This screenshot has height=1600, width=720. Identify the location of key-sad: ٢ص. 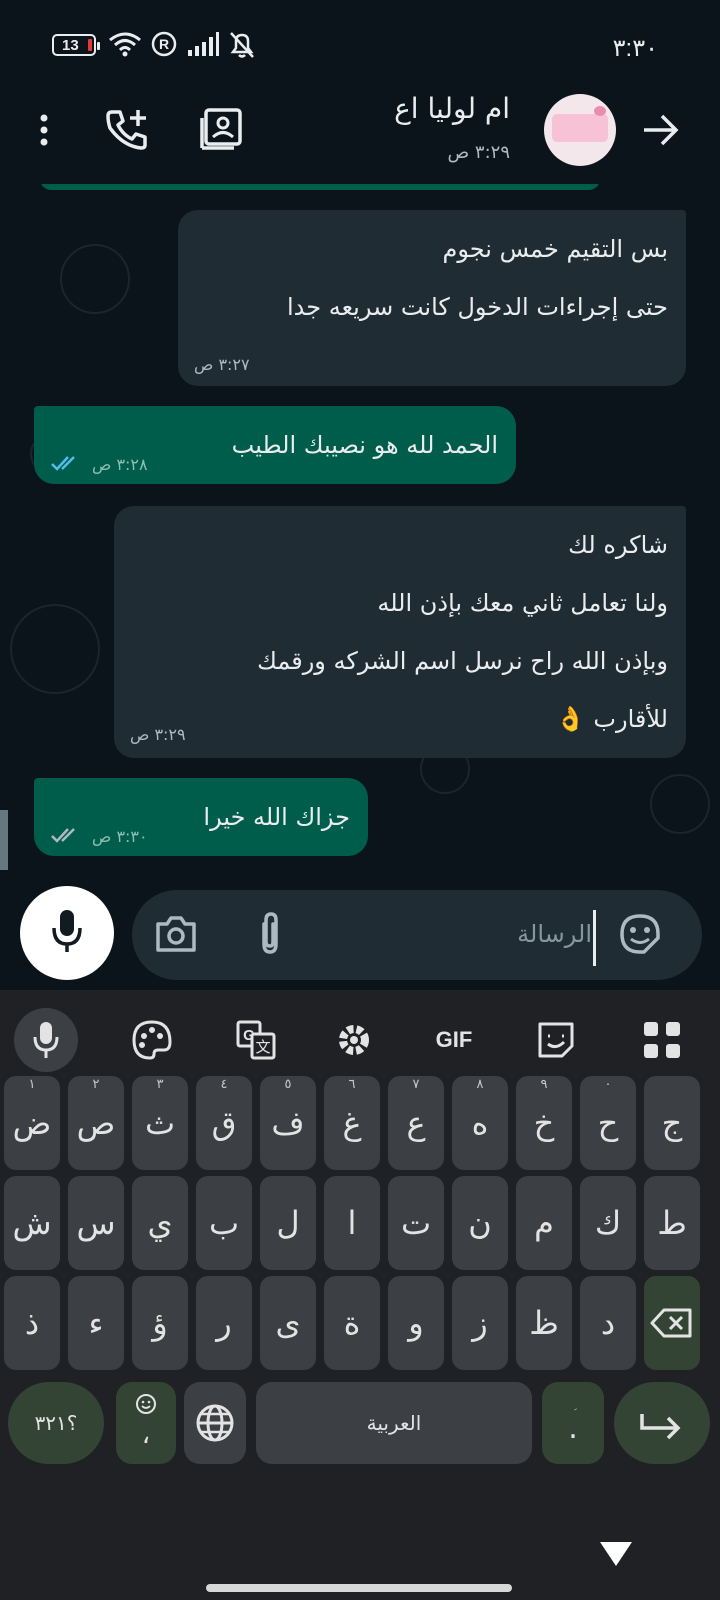
(96, 1123).